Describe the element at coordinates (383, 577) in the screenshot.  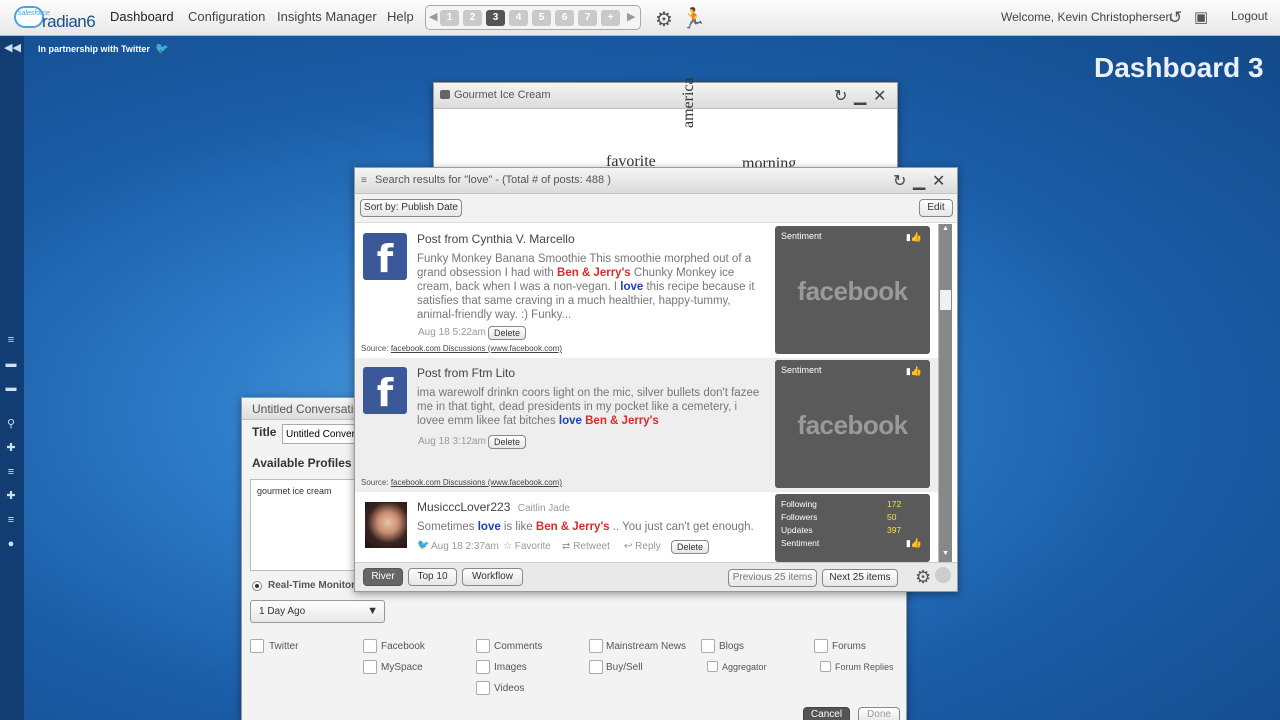
I see `tab-river: River` at that location.